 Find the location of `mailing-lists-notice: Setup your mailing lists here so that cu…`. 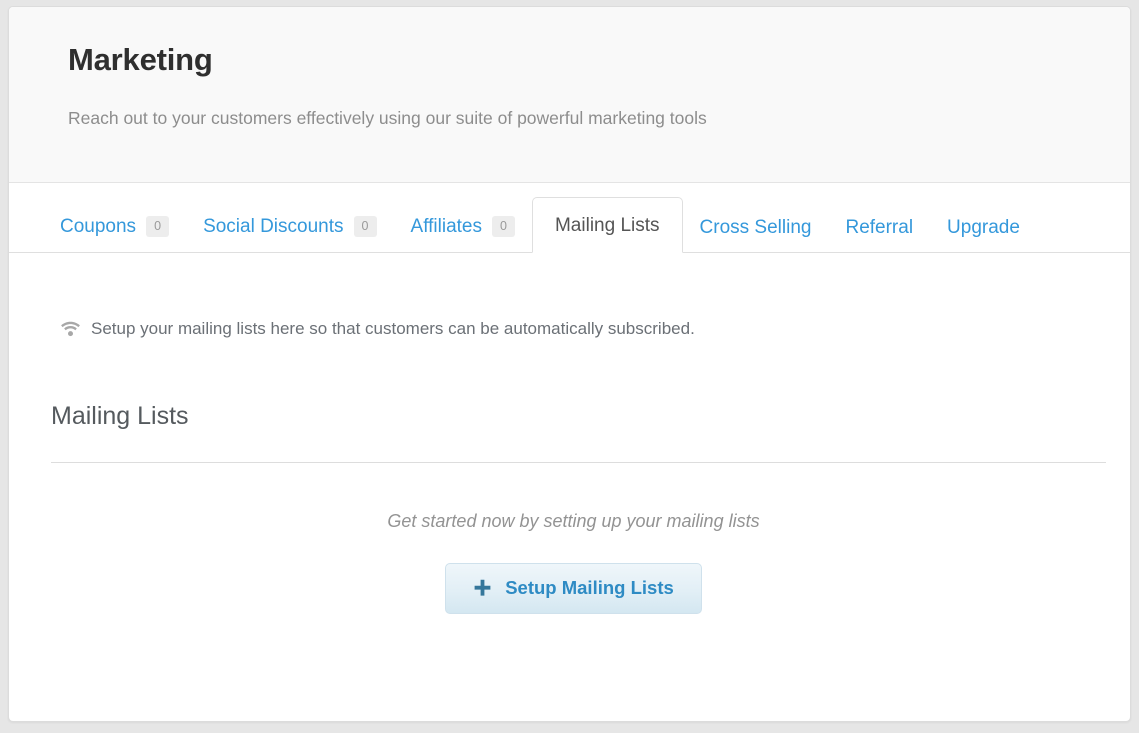

mailing-lists-notice: Setup your mailing lists here so that cu… is located at coordinates (569, 307).